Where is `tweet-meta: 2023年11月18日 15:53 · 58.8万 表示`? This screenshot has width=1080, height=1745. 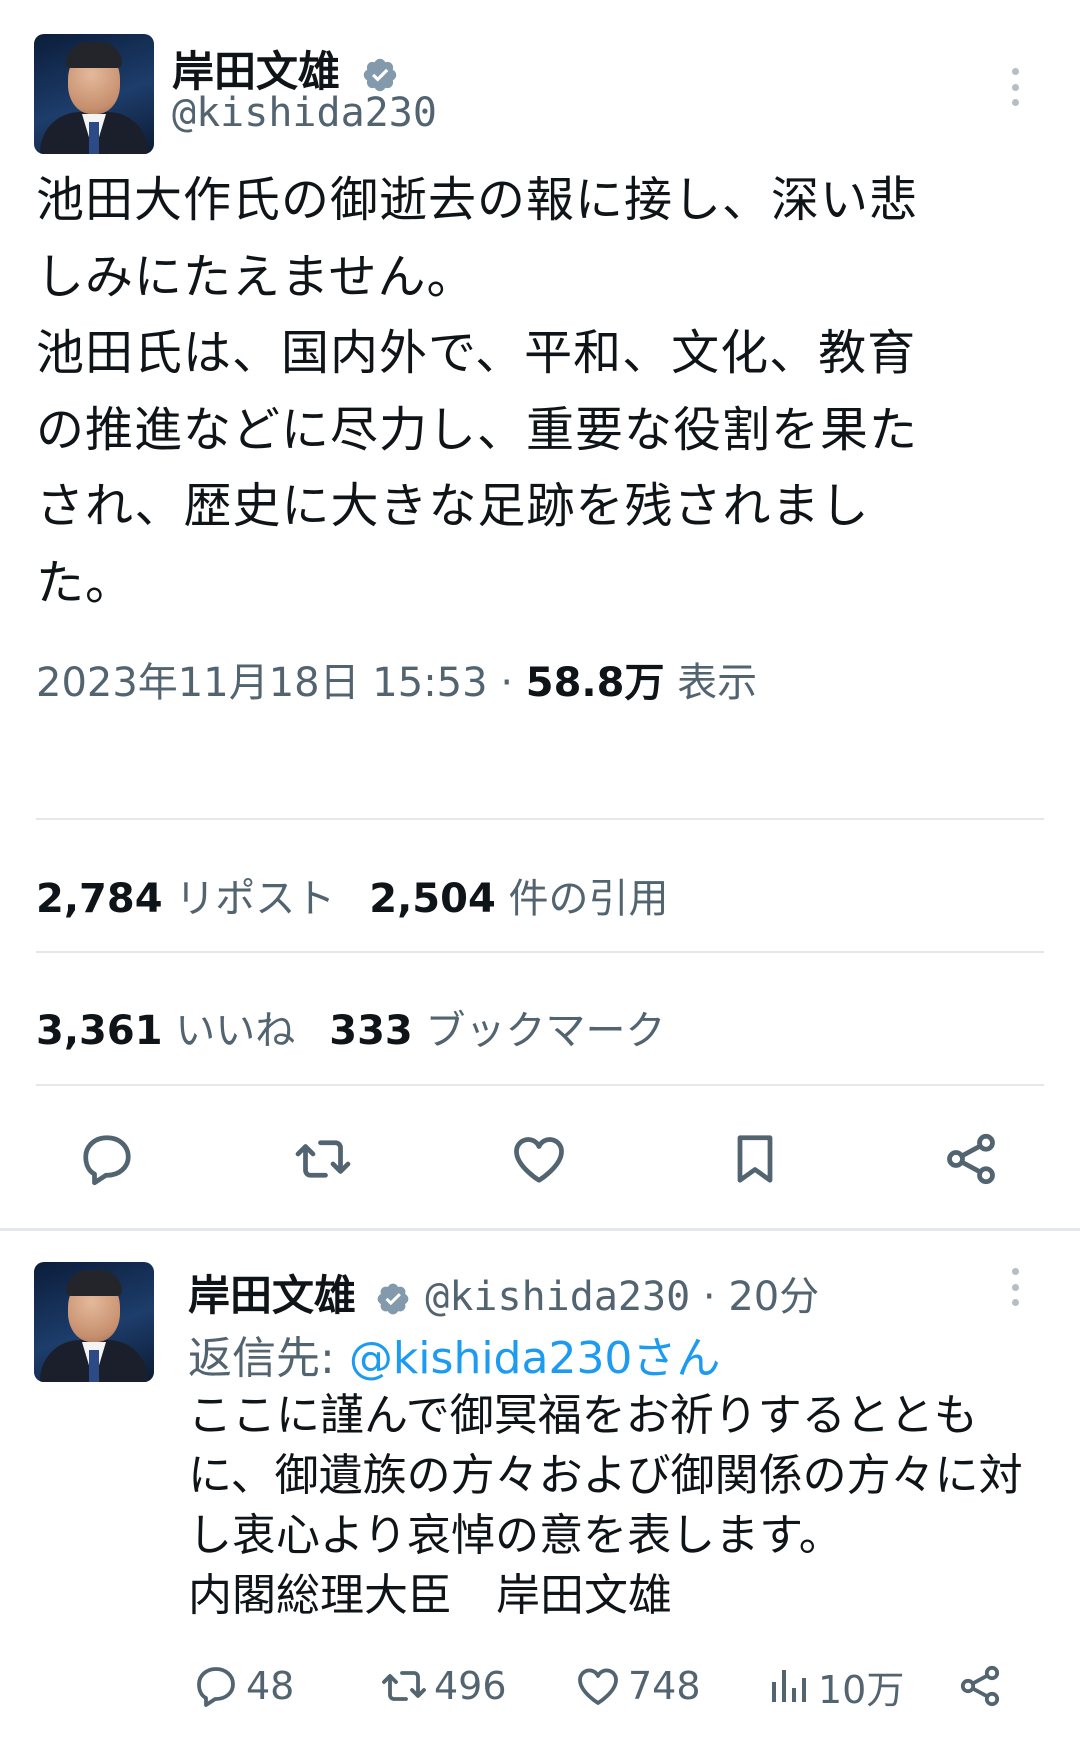 tweet-meta: 2023年11月18日 15:53 · 58.8万 表示 is located at coordinates (396, 679).